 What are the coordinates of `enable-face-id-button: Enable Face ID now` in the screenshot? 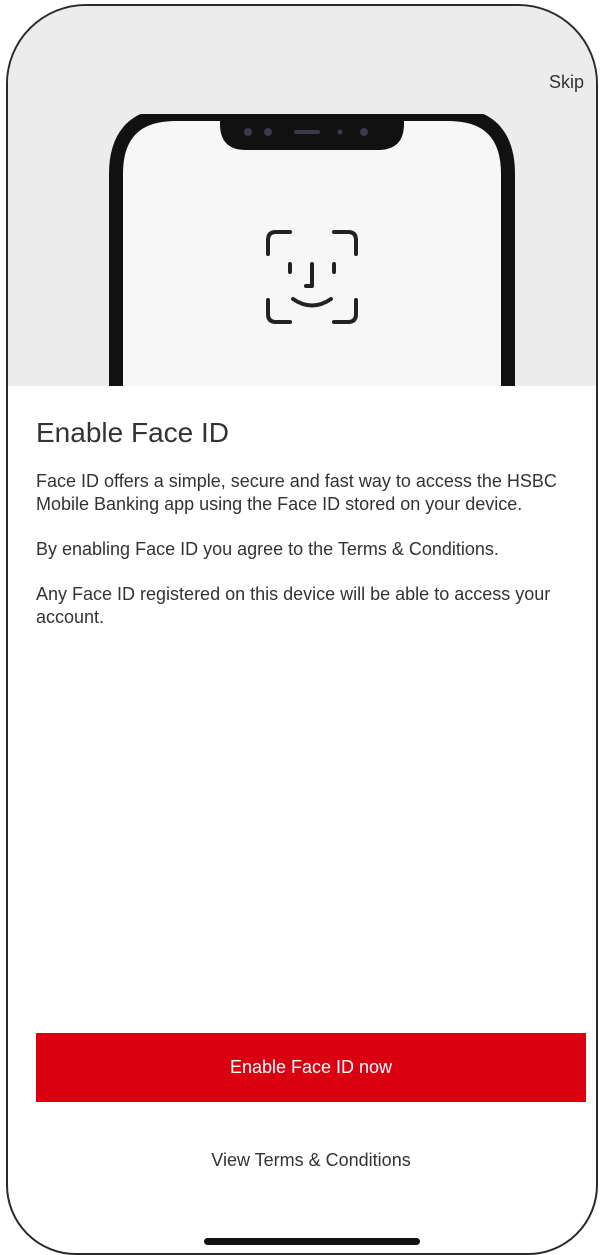 It's located at (311, 1067).